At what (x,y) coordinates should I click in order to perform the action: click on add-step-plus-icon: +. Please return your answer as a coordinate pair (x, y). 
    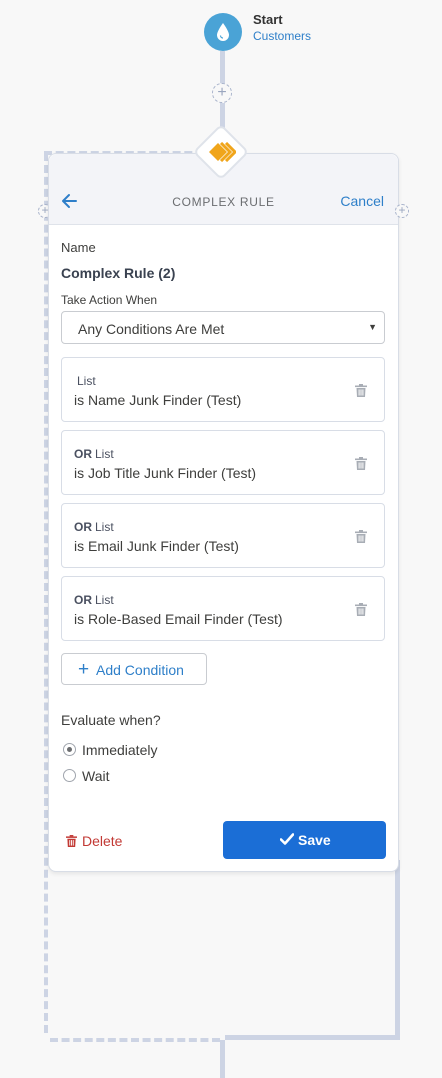
    Looking at the image, I should click on (222, 93).